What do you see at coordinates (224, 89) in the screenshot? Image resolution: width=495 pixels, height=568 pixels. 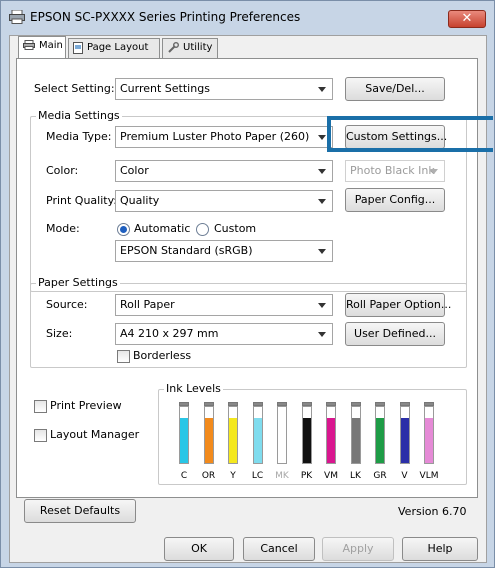 I see `select-setting-dropdown: Current Settings` at bounding box center [224, 89].